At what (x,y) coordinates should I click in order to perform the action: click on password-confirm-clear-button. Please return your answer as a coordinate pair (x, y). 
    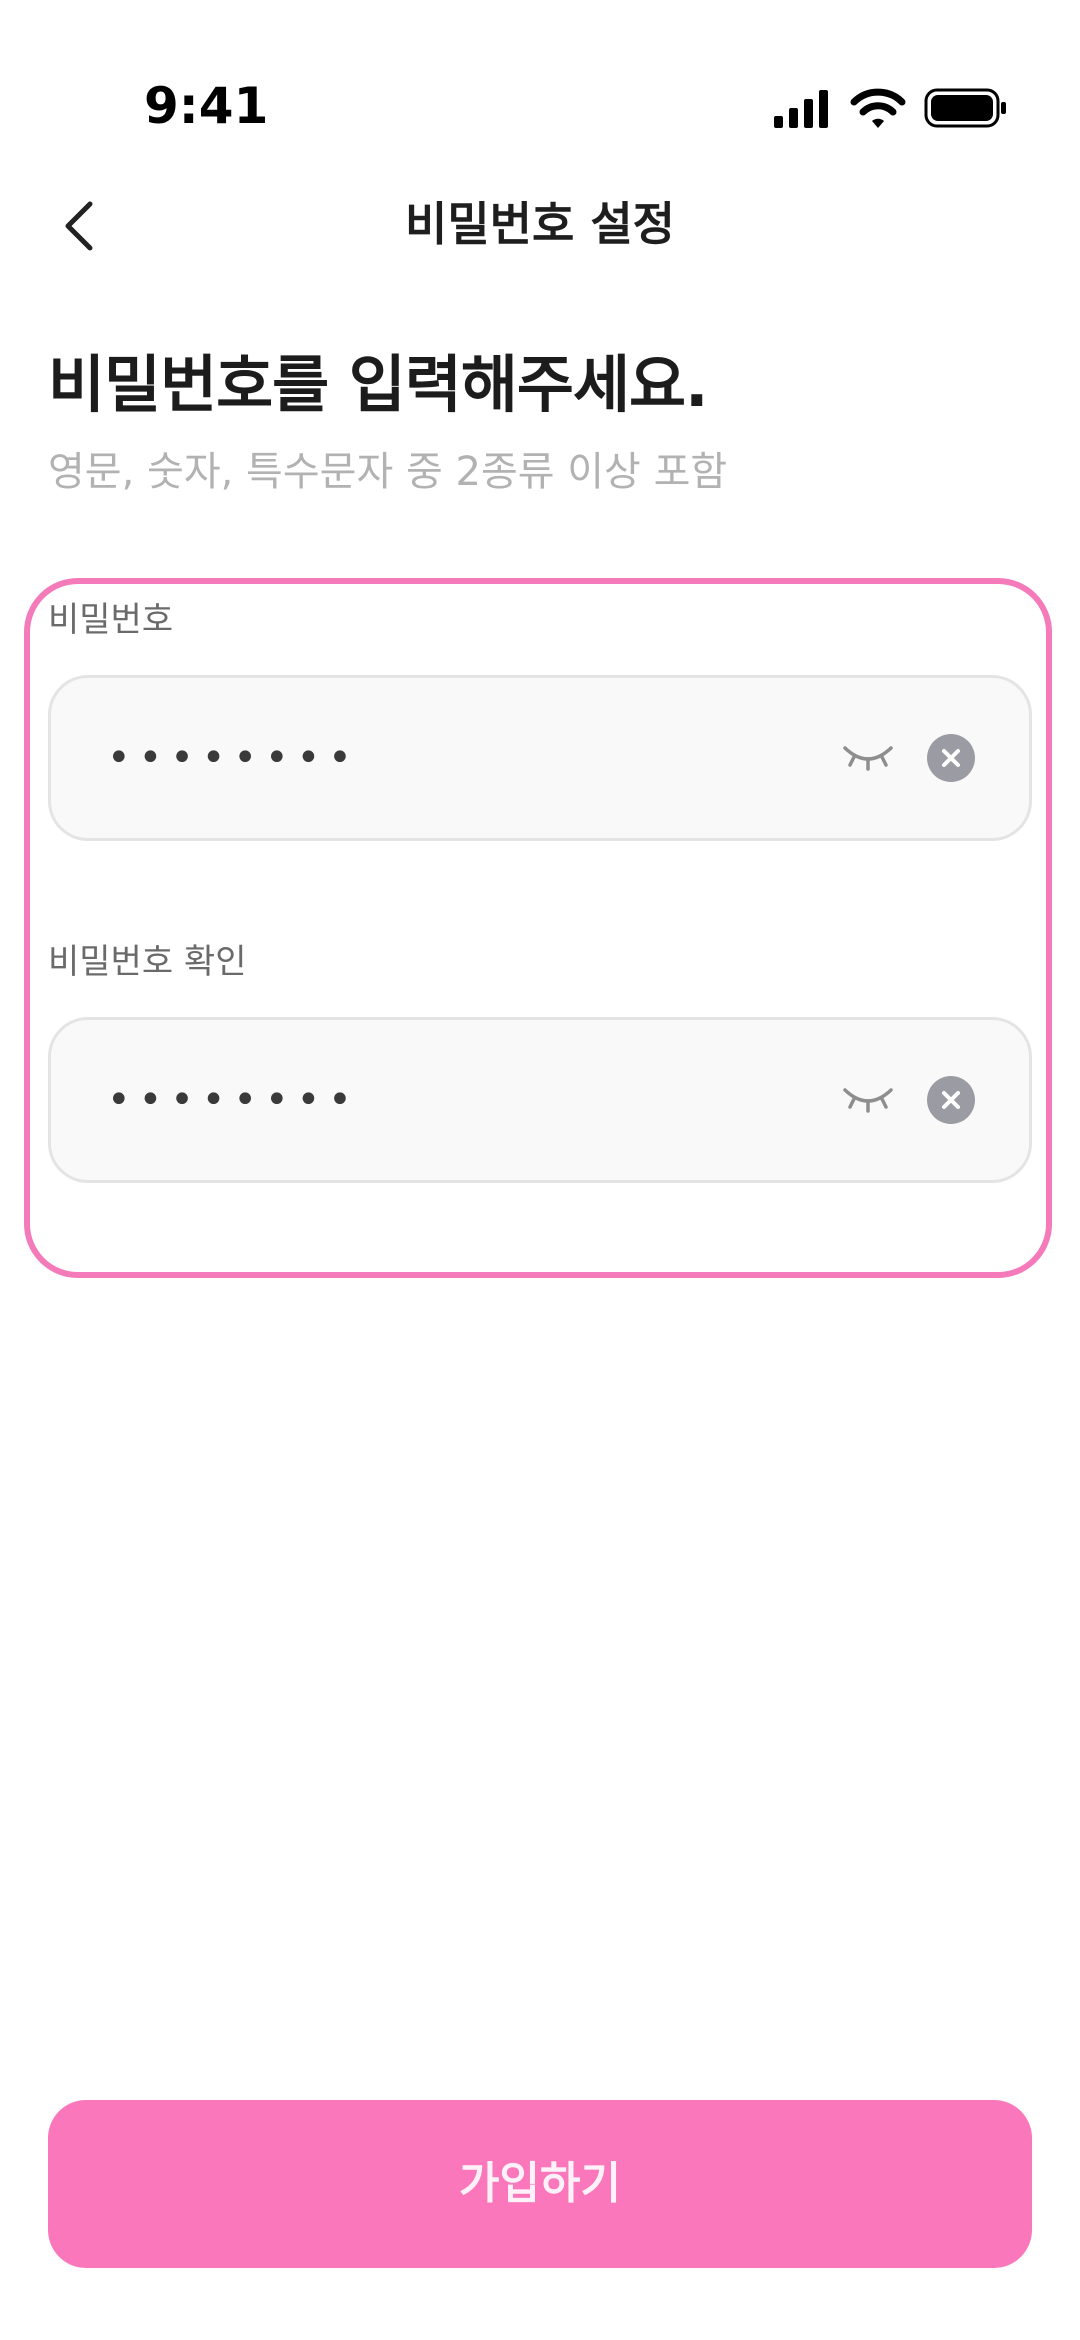
    Looking at the image, I should click on (951, 1100).